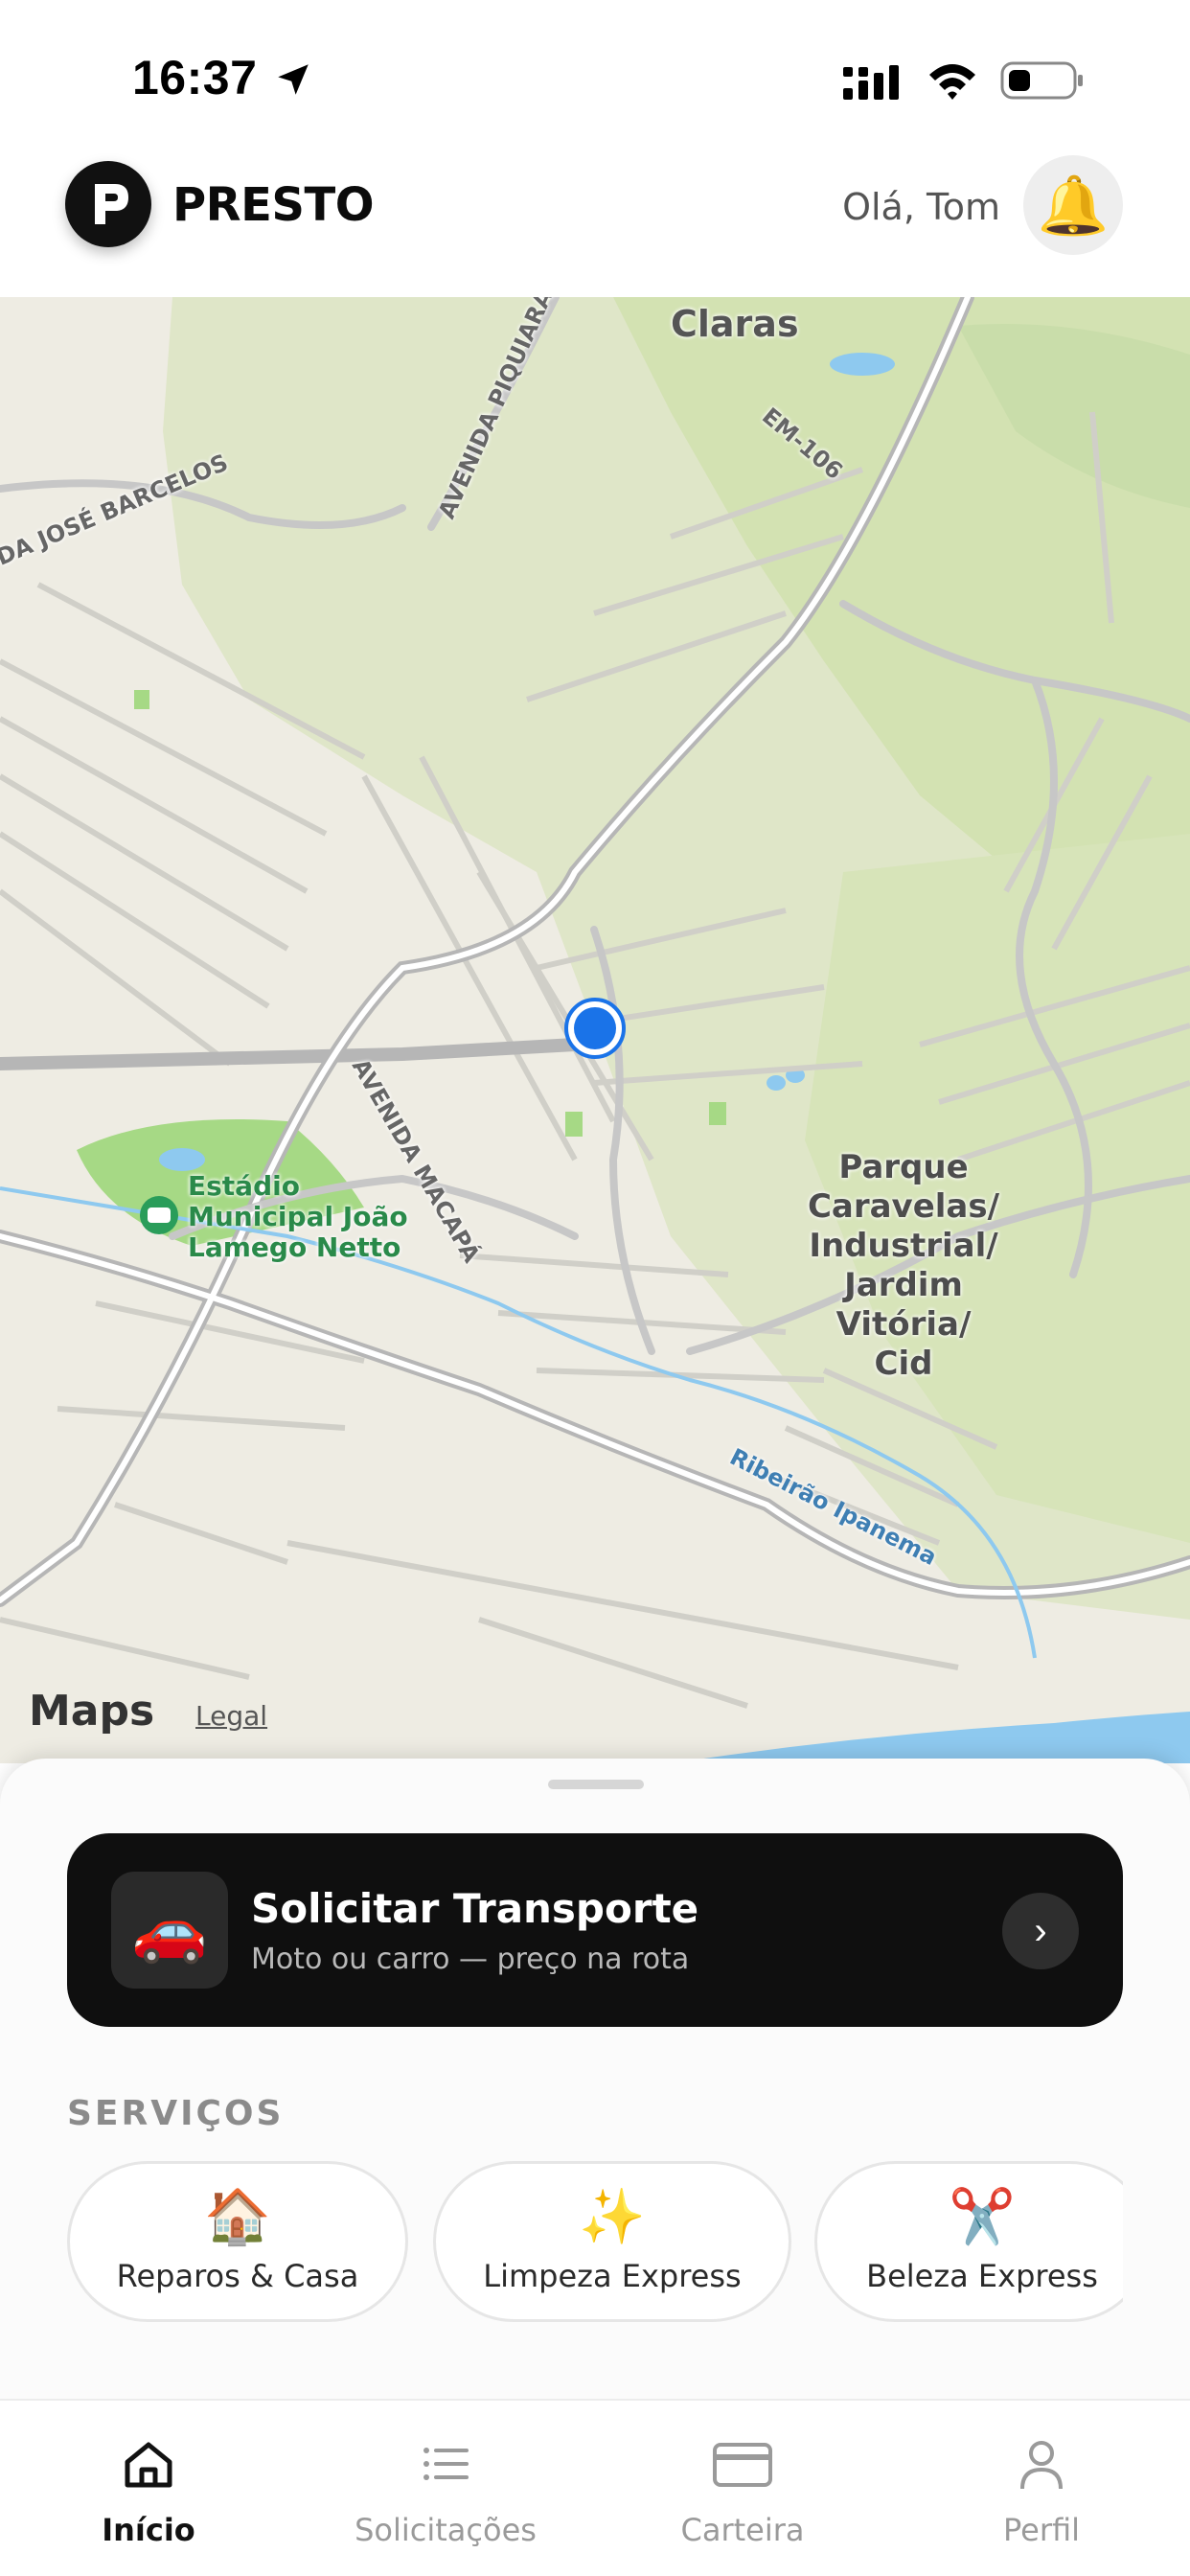 The width and height of the screenshot is (1190, 2576). What do you see at coordinates (743, 2465) in the screenshot?
I see `card-icon` at bounding box center [743, 2465].